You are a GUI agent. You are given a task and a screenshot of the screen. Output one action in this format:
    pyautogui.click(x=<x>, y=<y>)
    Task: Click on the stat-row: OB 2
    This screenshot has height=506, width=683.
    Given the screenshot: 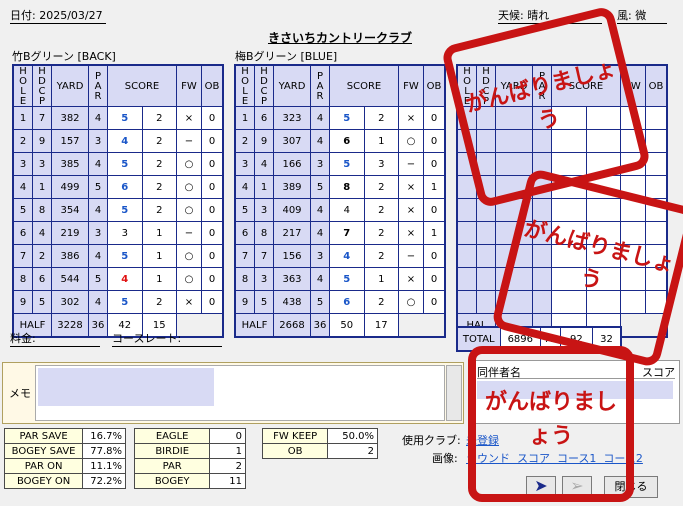 What is the action you would take?
    pyautogui.click(x=319, y=451)
    